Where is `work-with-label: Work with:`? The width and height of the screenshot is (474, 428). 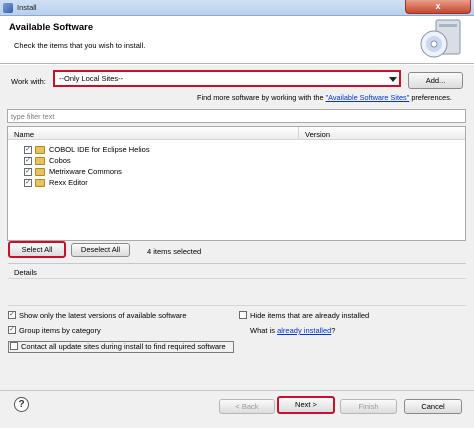
work-with-label: Work with: is located at coordinates (28, 81).